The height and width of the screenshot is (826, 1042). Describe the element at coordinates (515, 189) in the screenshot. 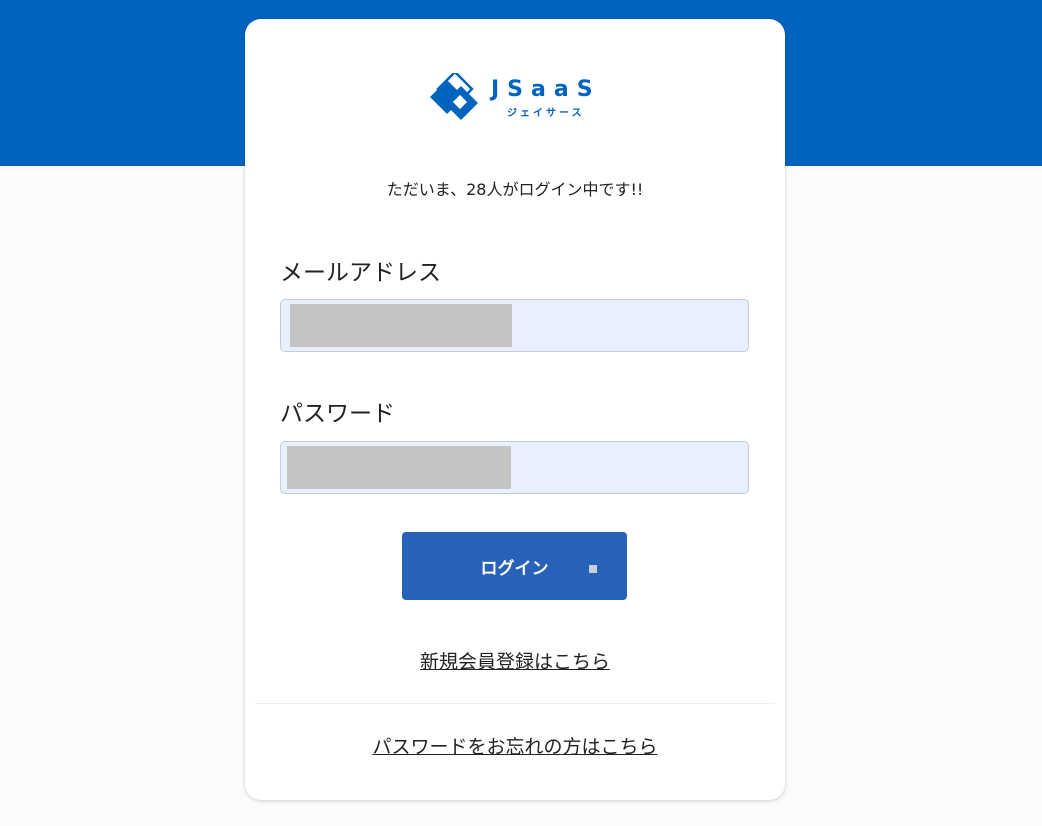

I see `online-users-message: ただいま、28人がログイン中です!!` at that location.